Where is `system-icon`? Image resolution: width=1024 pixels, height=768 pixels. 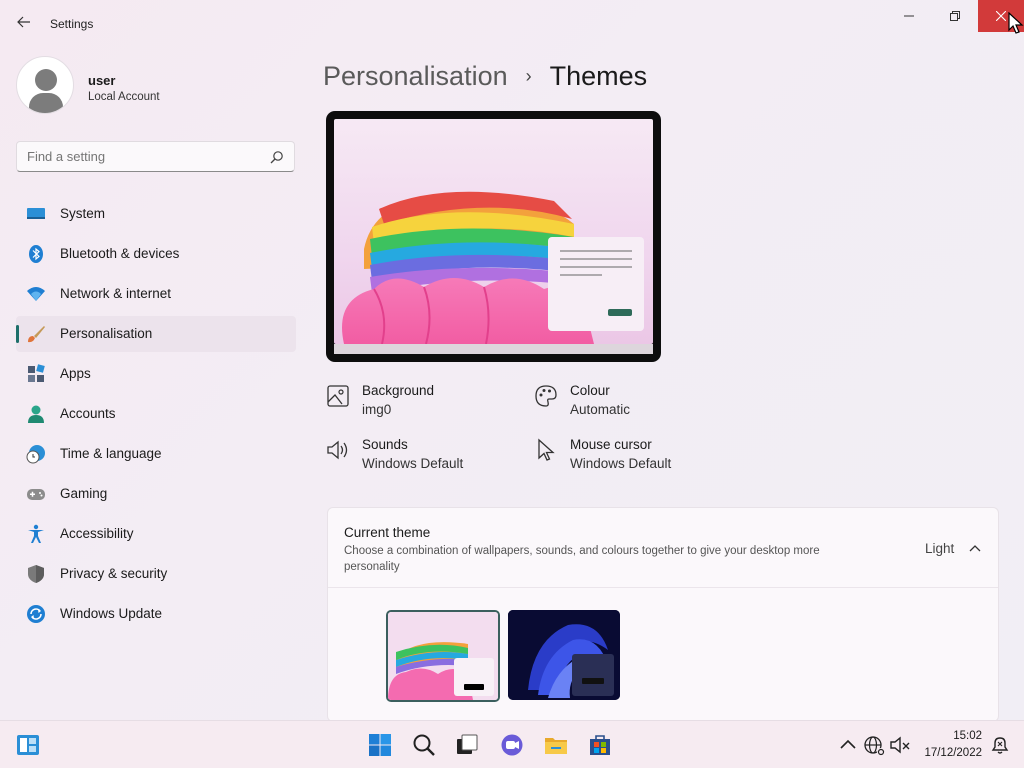
system-icon is located at coordinates (36, 213).